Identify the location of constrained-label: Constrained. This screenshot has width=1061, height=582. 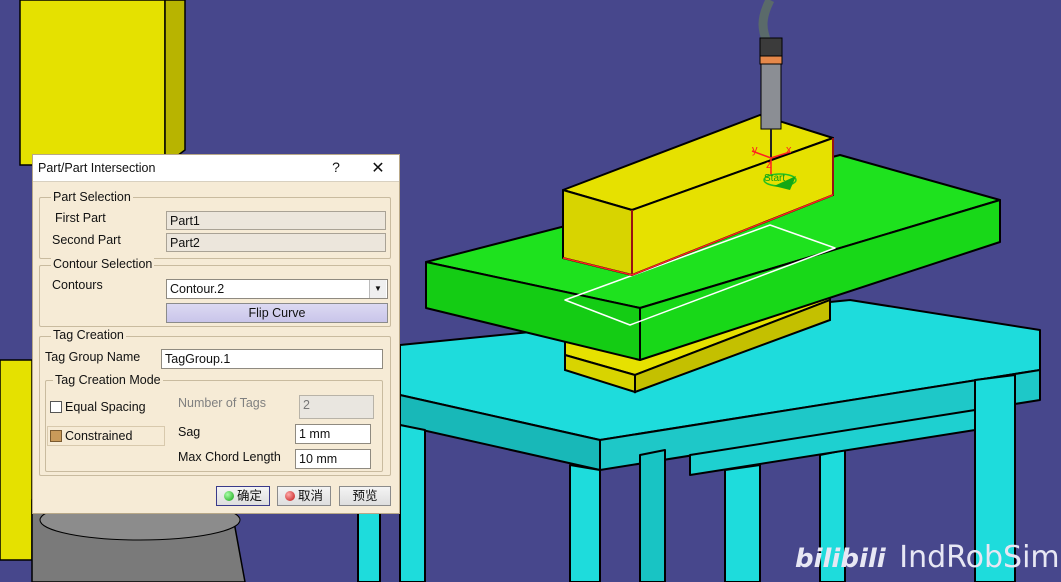
(99, 436).